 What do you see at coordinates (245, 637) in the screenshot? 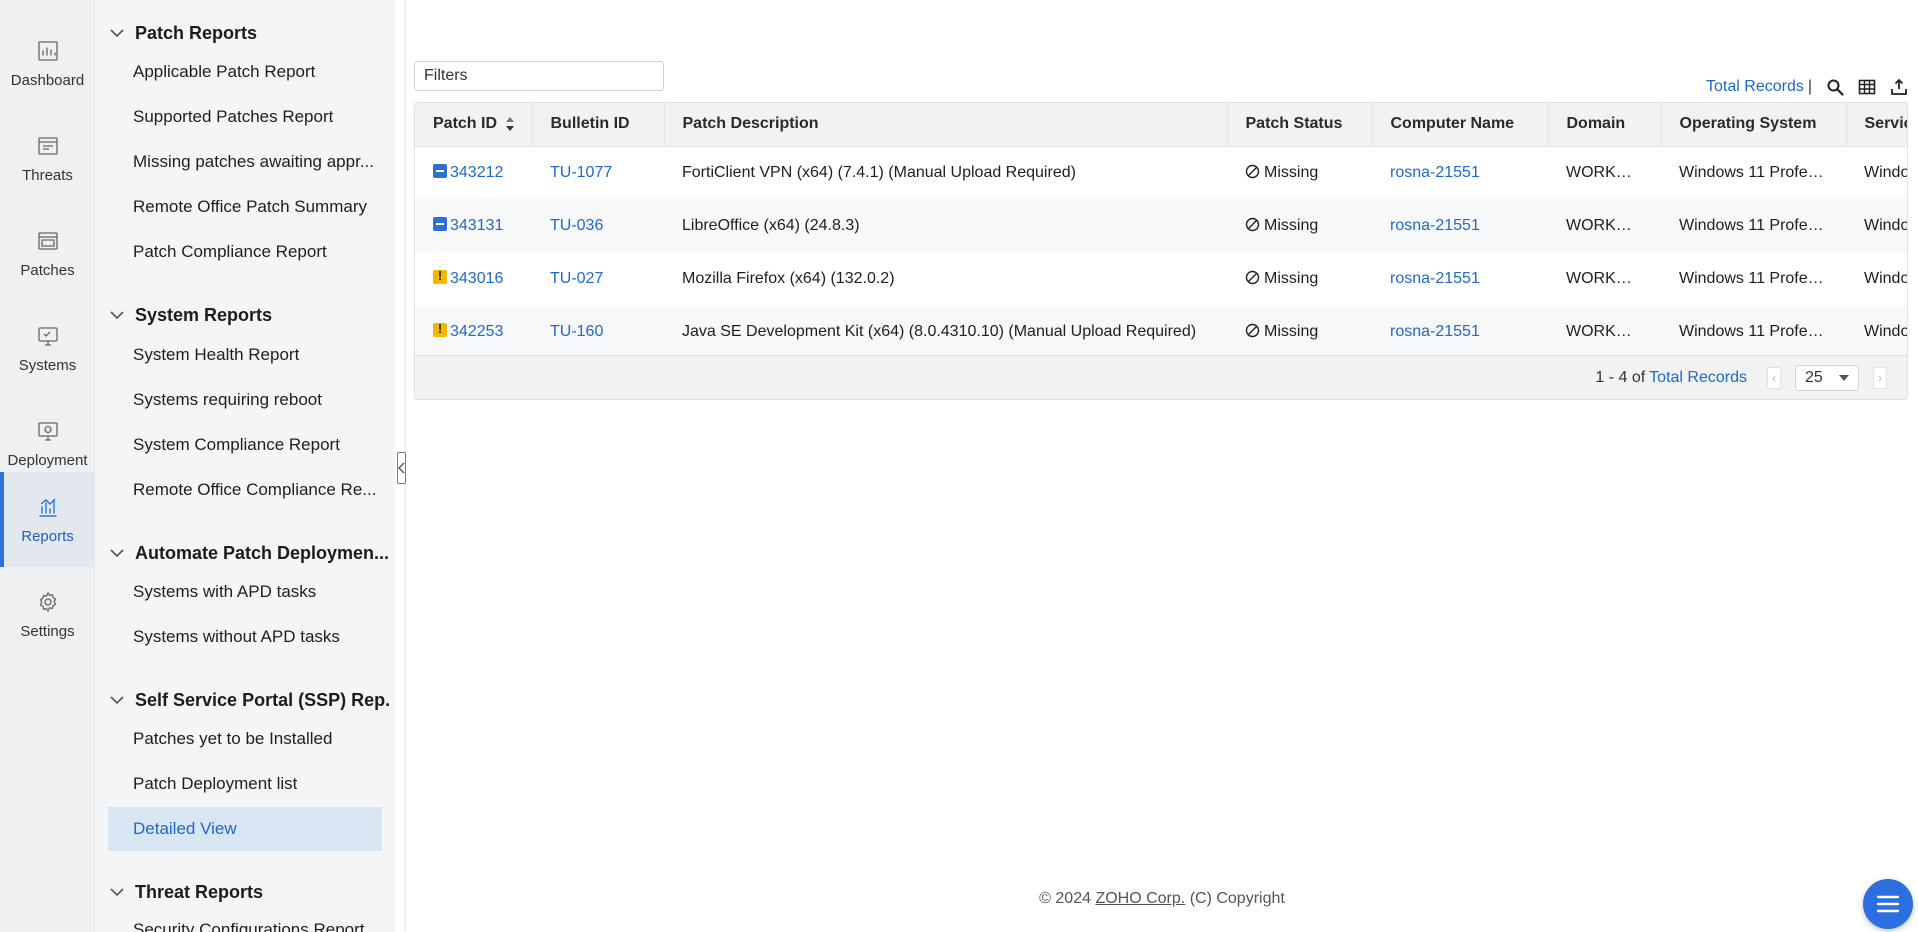
I see `tree-item-systems-without-apd-tasks: Systems without APD tasks` at bounding box center [245, 637].